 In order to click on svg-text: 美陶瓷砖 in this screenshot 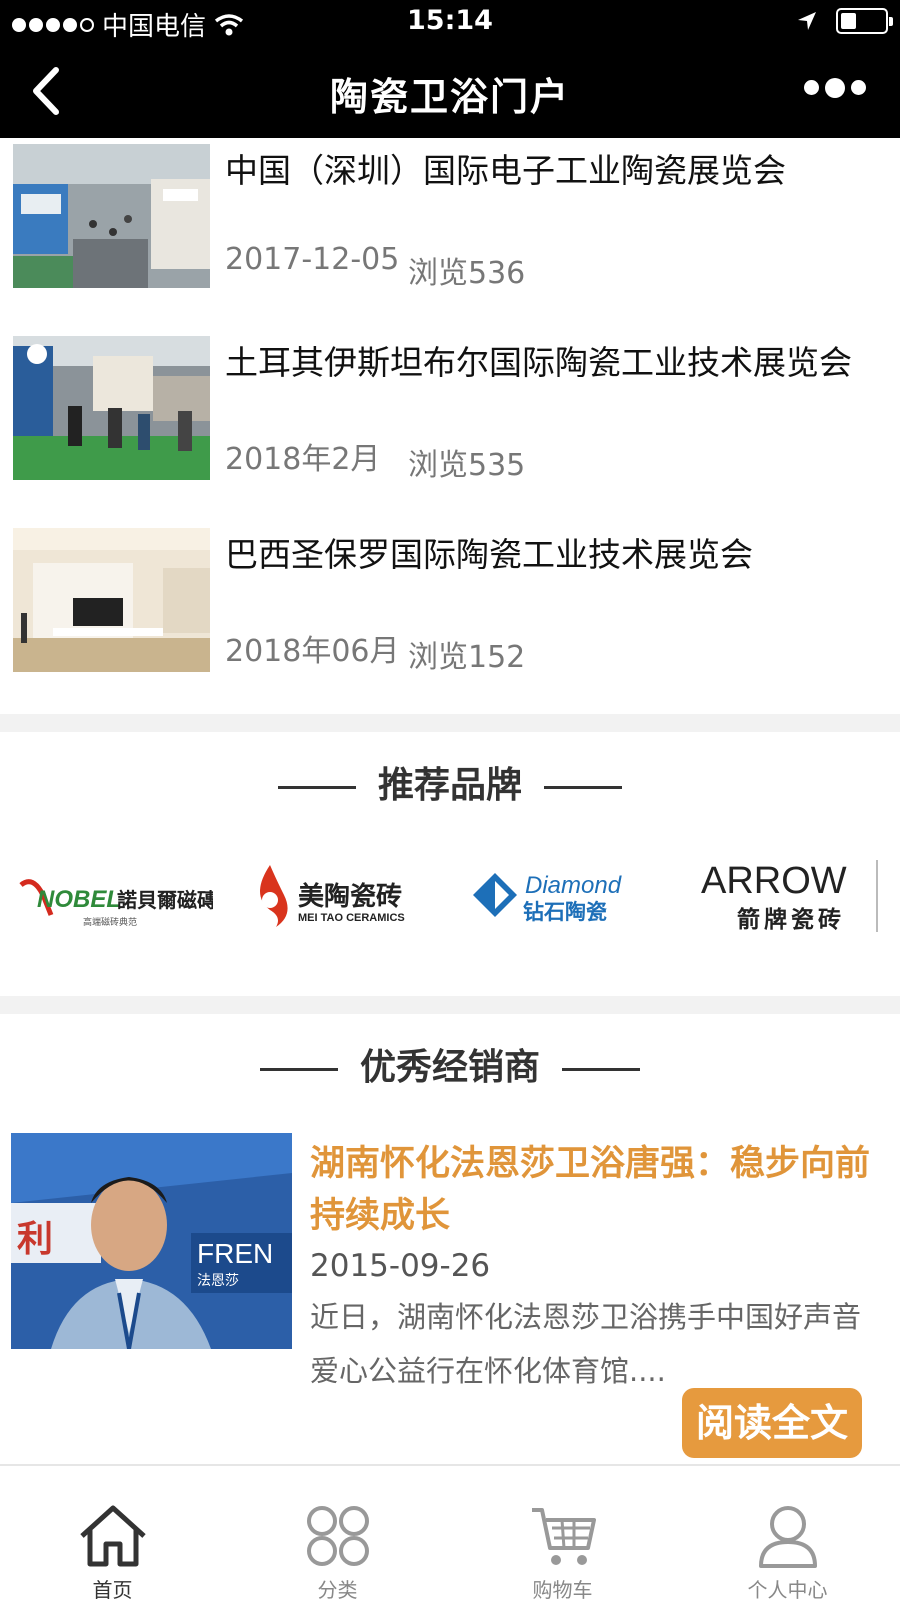, I will do `click(350, 896)`.